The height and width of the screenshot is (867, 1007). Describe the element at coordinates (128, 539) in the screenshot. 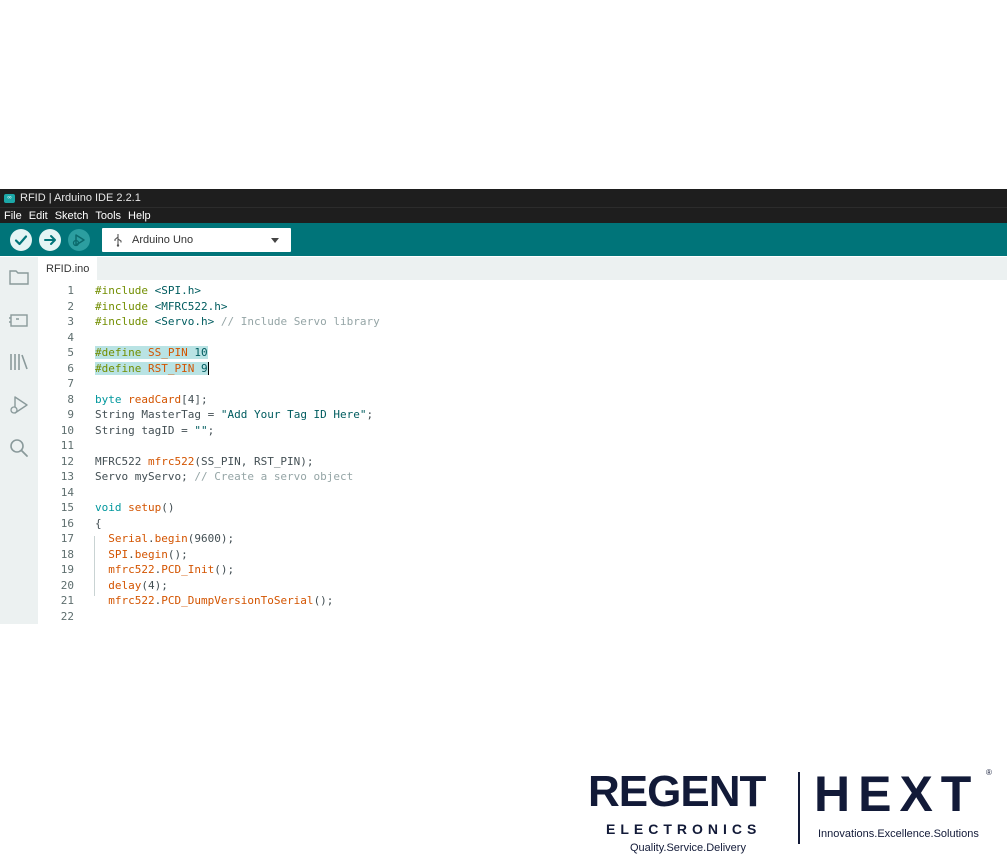

I see `code-token: Serial` at that location.